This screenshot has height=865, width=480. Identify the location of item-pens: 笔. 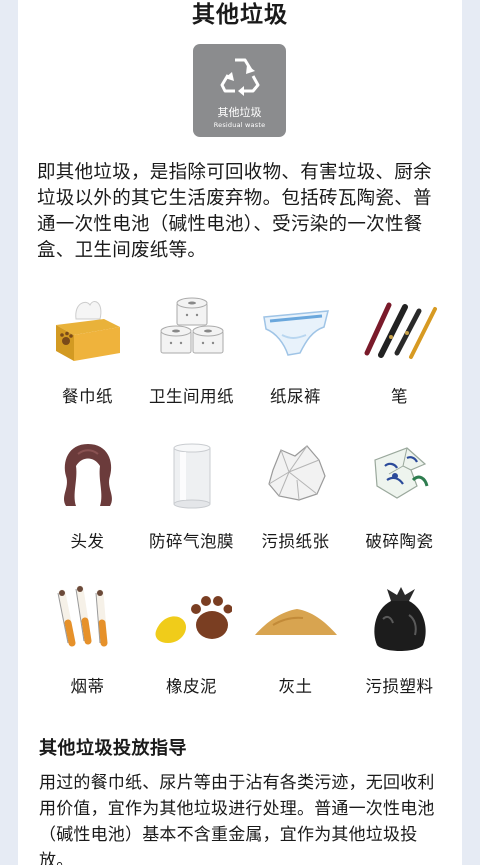
(399, 355).